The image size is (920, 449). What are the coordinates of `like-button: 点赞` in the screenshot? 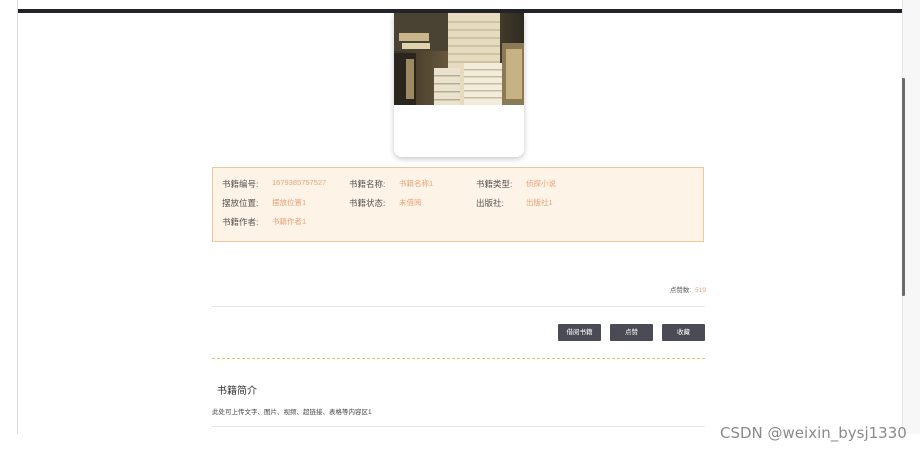 It's located at (631, 332).